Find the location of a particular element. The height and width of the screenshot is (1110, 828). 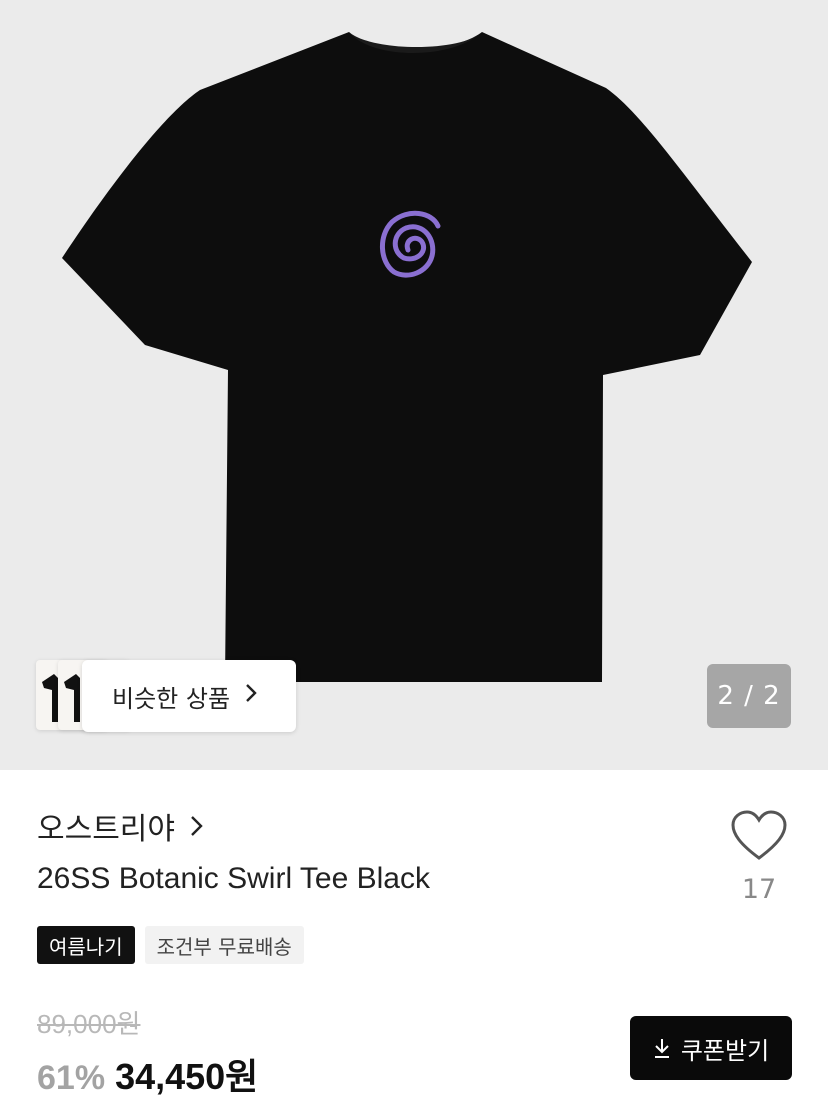

heart-icon is located at coordinates (759, 835).